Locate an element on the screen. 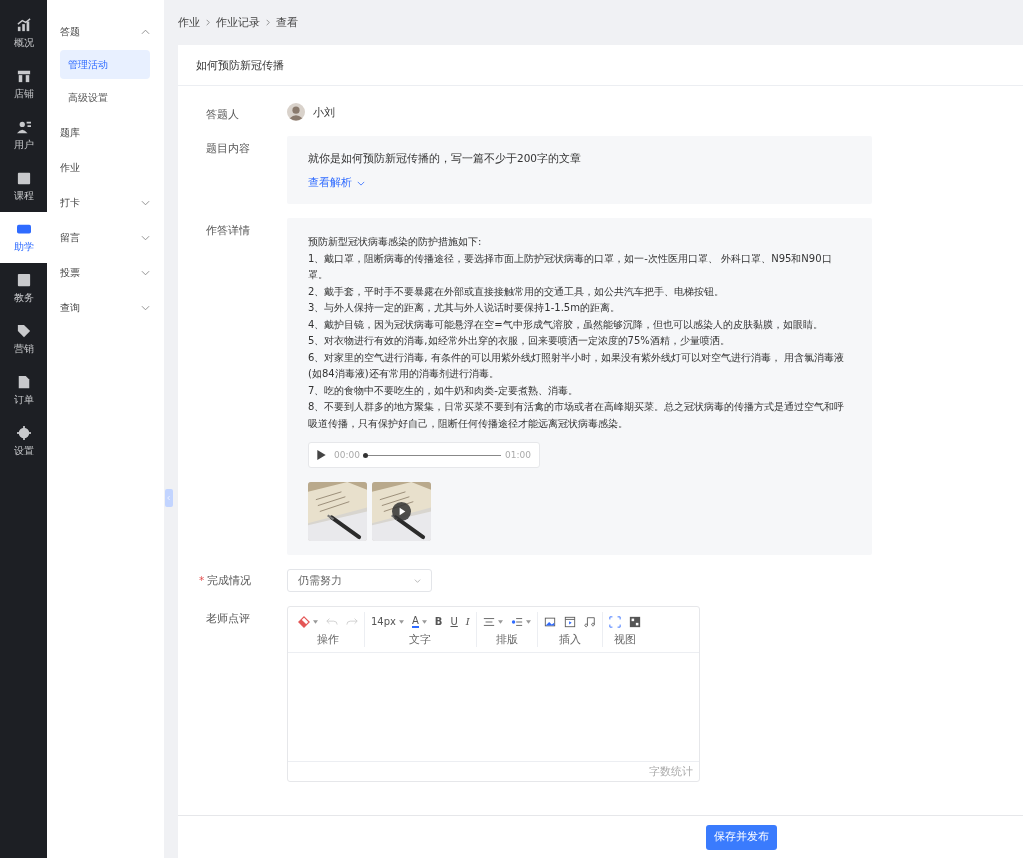 This screenshot has width=1023, height=858. completion-select: 仍需努力 is located at coordinates (359, 580).